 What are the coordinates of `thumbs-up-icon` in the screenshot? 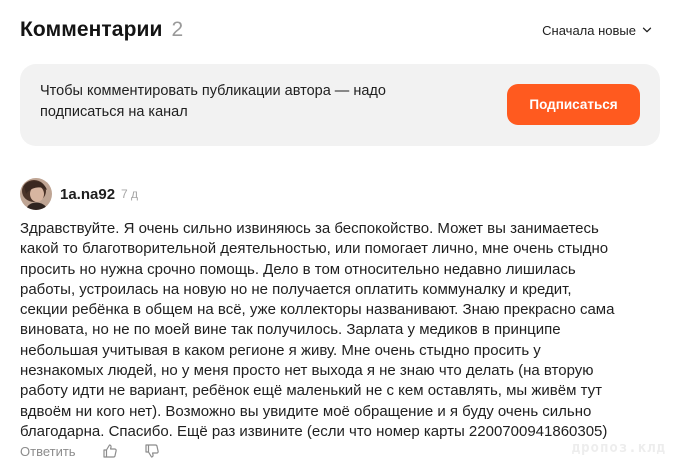 It's located at (109, 451).